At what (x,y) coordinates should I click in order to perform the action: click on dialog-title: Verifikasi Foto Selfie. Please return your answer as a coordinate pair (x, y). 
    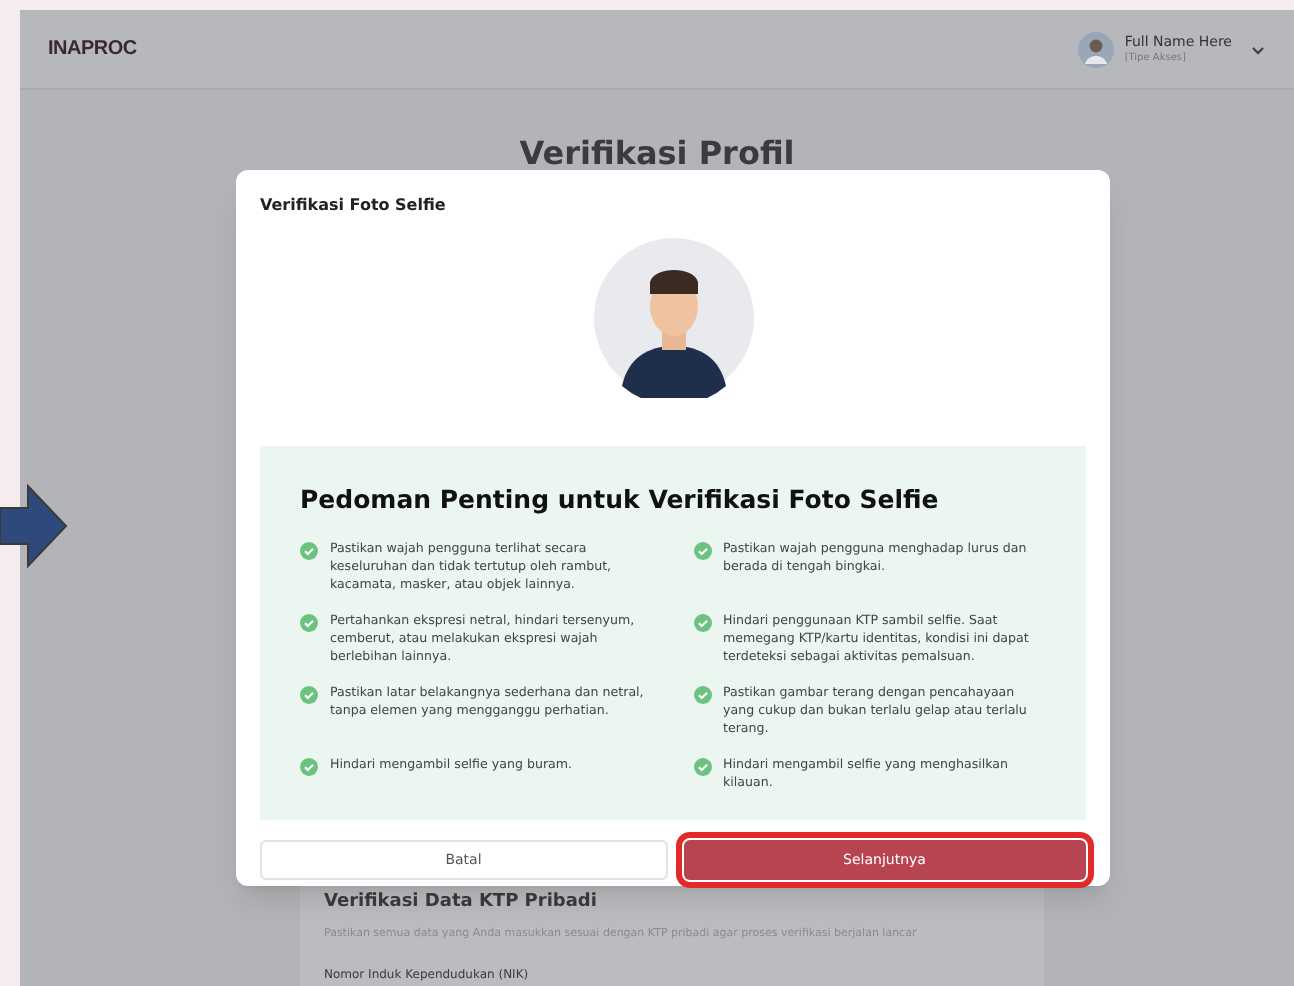
    Looking at the image, I should click on (354, 206).